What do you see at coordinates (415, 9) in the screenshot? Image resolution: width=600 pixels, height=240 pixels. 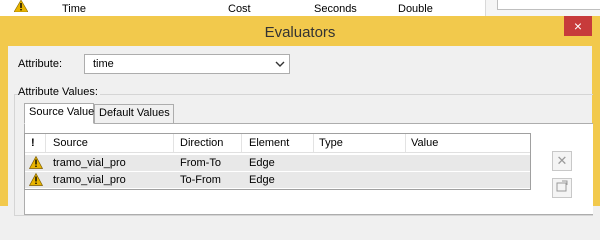 I see `background-column-double: Double` at bounding box center [415, 9].